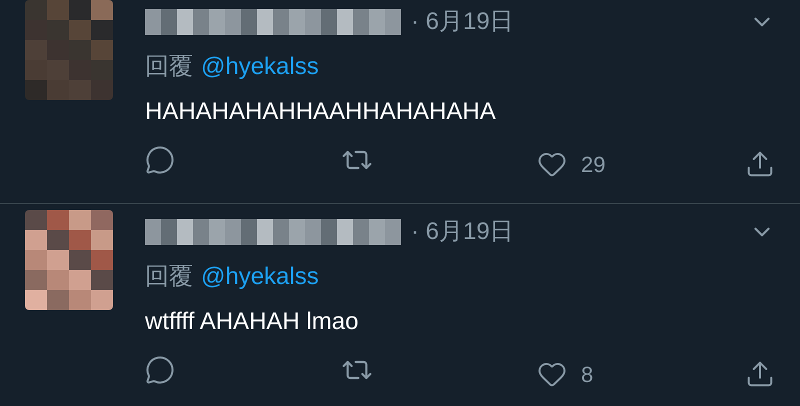 The height and width of the screenshot is (406, 800). I want to click on tweet-text: HAHAHAHAHHAAHHAHAHAHA, so click(321, 112).